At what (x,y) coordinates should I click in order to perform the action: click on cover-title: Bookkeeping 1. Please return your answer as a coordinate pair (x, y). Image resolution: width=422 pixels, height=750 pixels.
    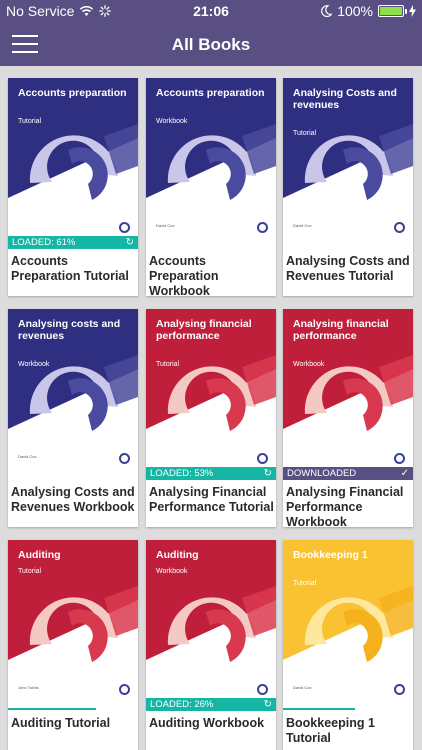
    Looking at the image, I should click on (330, 555).